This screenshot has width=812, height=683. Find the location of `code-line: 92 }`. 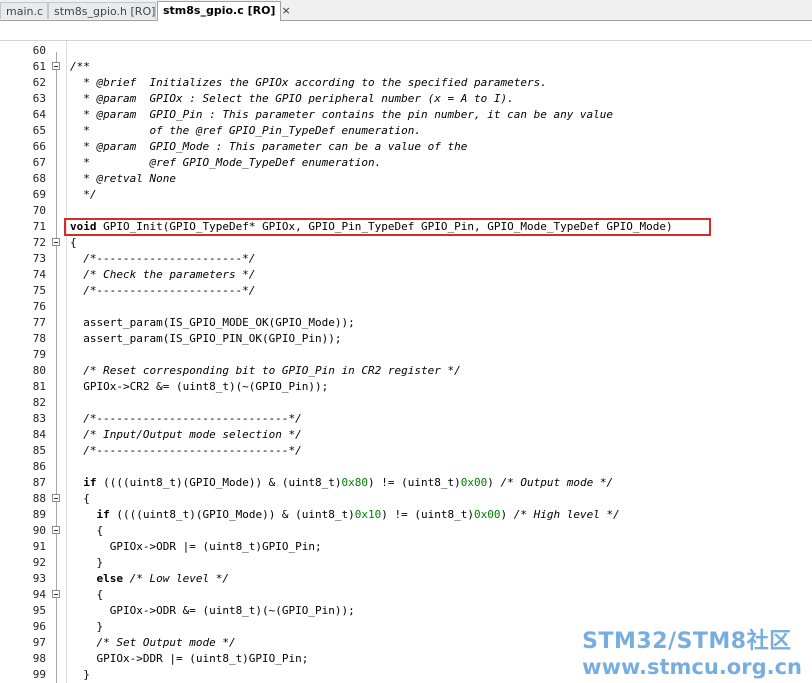

code-line: 92 } is located at coordinates (406, 563).